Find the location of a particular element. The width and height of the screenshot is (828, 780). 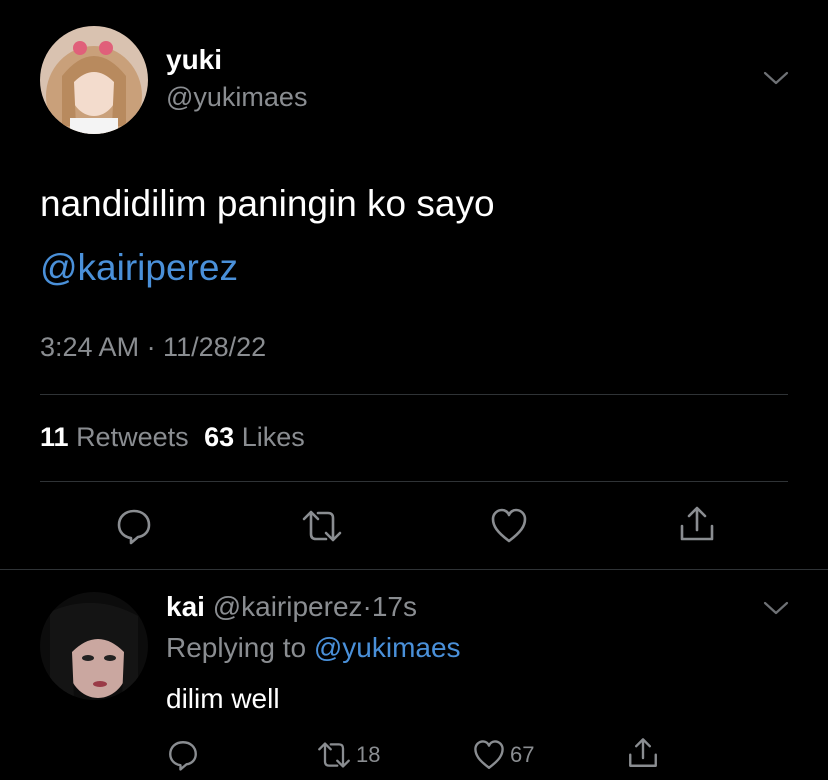

retweet-button: 18 is located at coordinates (348, 755).